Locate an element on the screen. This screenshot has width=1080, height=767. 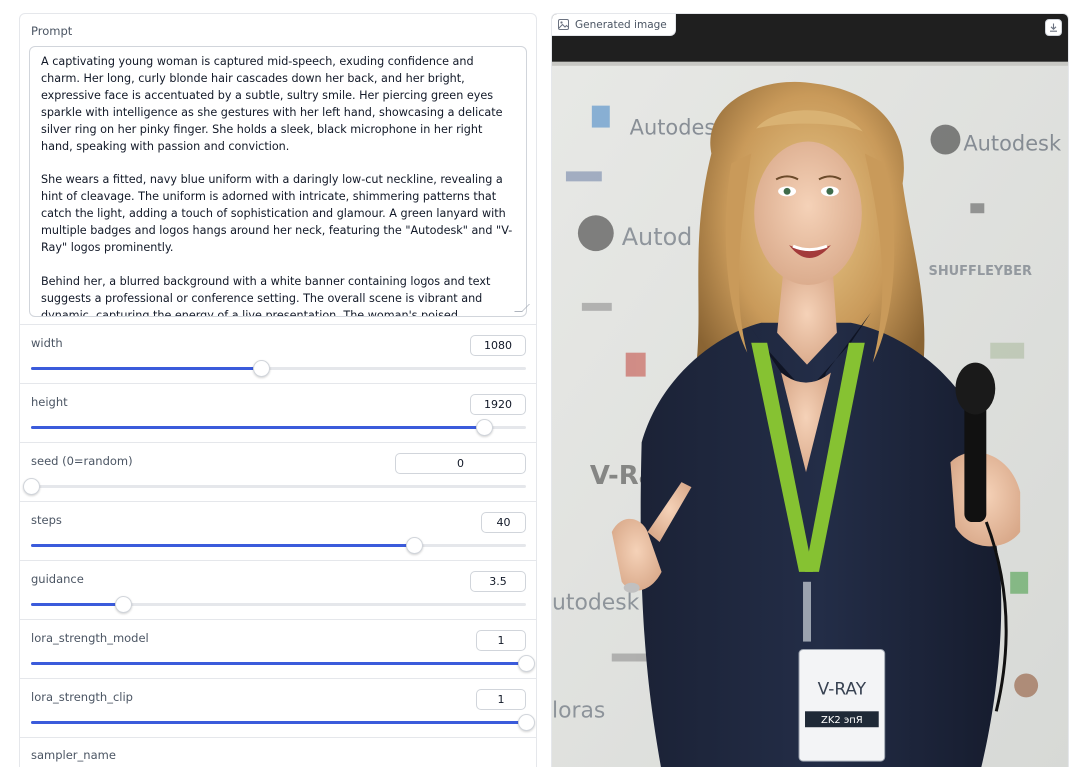
background-logo-text: SHUFFLEYBER is located at coordinates (980, 271).